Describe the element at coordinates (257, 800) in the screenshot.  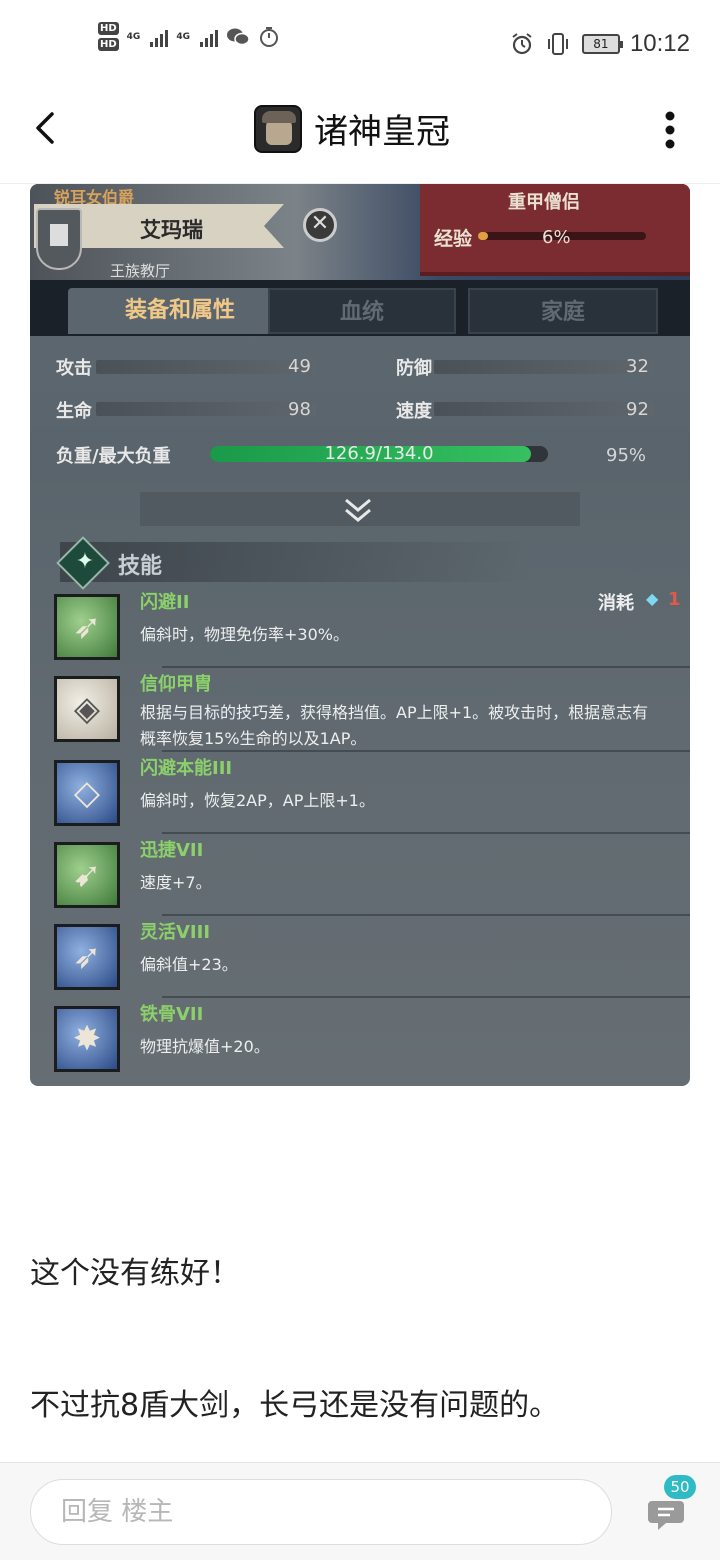
I see `skill-desc: 偏斜时，恢复2AP，AP上限+1。` at that location.